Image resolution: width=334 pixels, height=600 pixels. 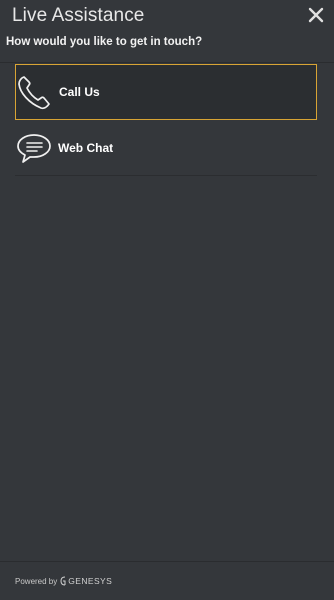 I want to click on call-us-option: Call Us, so click(x=166, y=92).